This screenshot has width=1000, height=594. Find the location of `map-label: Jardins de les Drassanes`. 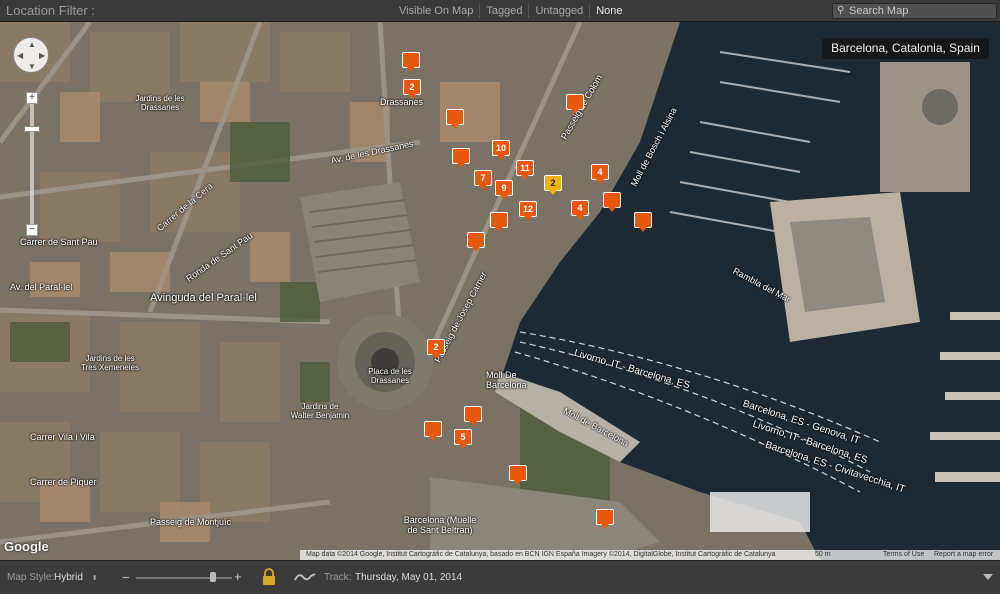

map-label: Jardins de les Drassanes is located at coordinates (160, 103).